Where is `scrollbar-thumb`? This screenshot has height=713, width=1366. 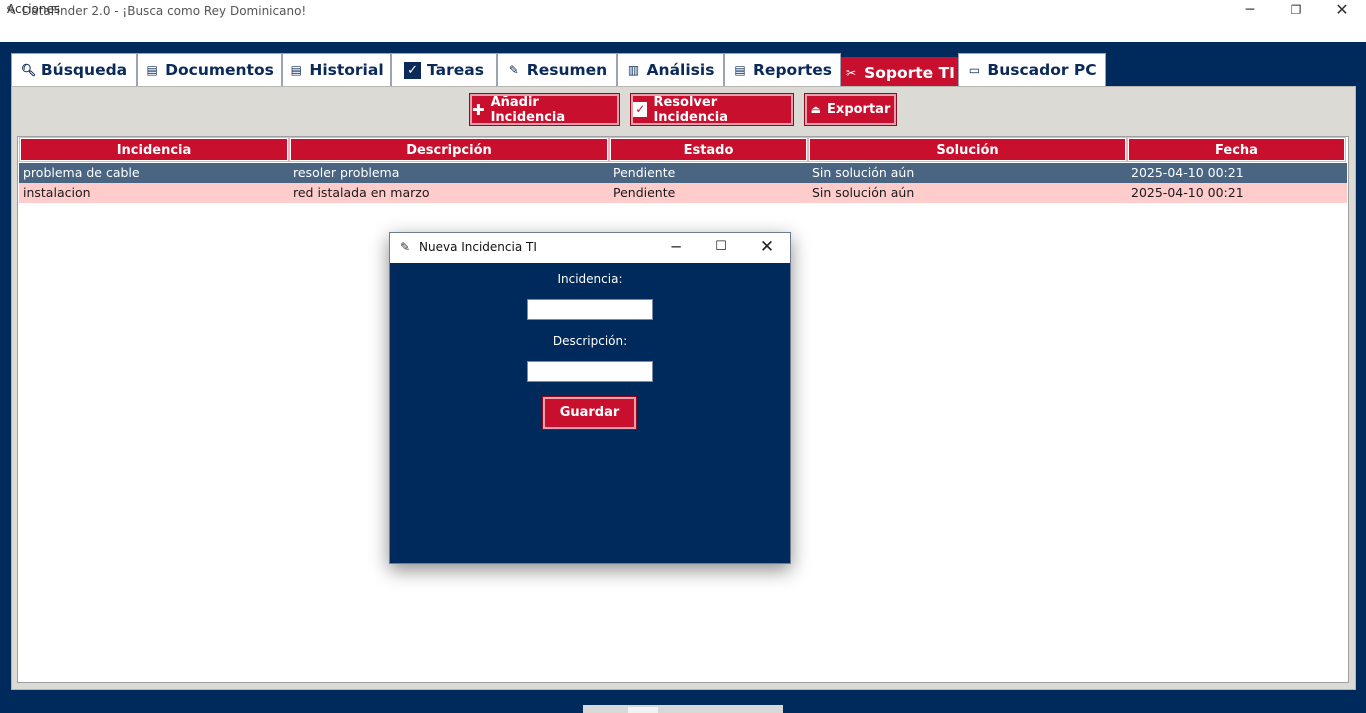
scrollbar-thumb is located at coordinates (643, 710).